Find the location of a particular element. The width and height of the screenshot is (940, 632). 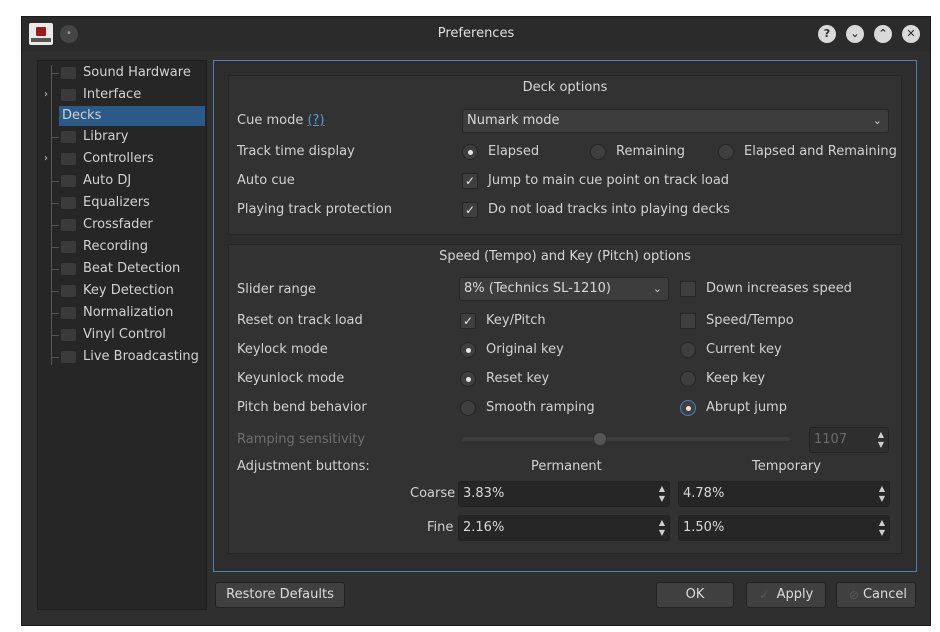

track-time-elapsed-label: Elapsed is located at coordinates (513, 151).